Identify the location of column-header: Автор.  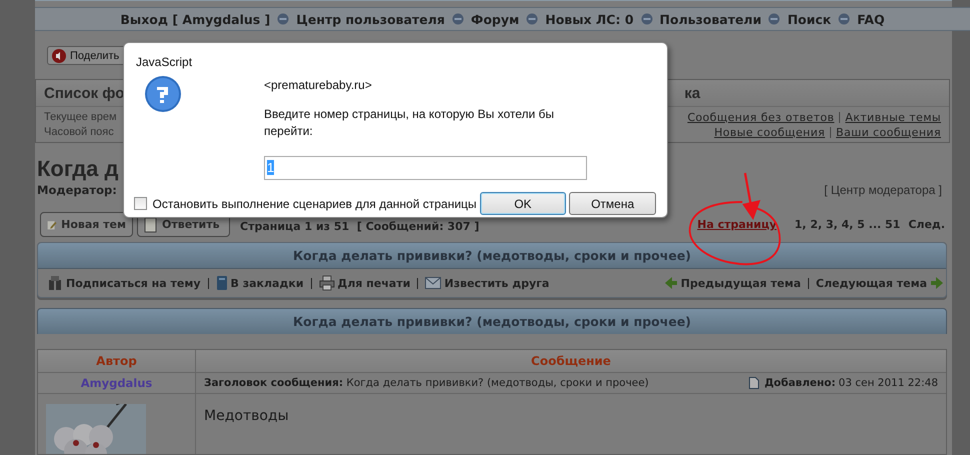
(117, 361).